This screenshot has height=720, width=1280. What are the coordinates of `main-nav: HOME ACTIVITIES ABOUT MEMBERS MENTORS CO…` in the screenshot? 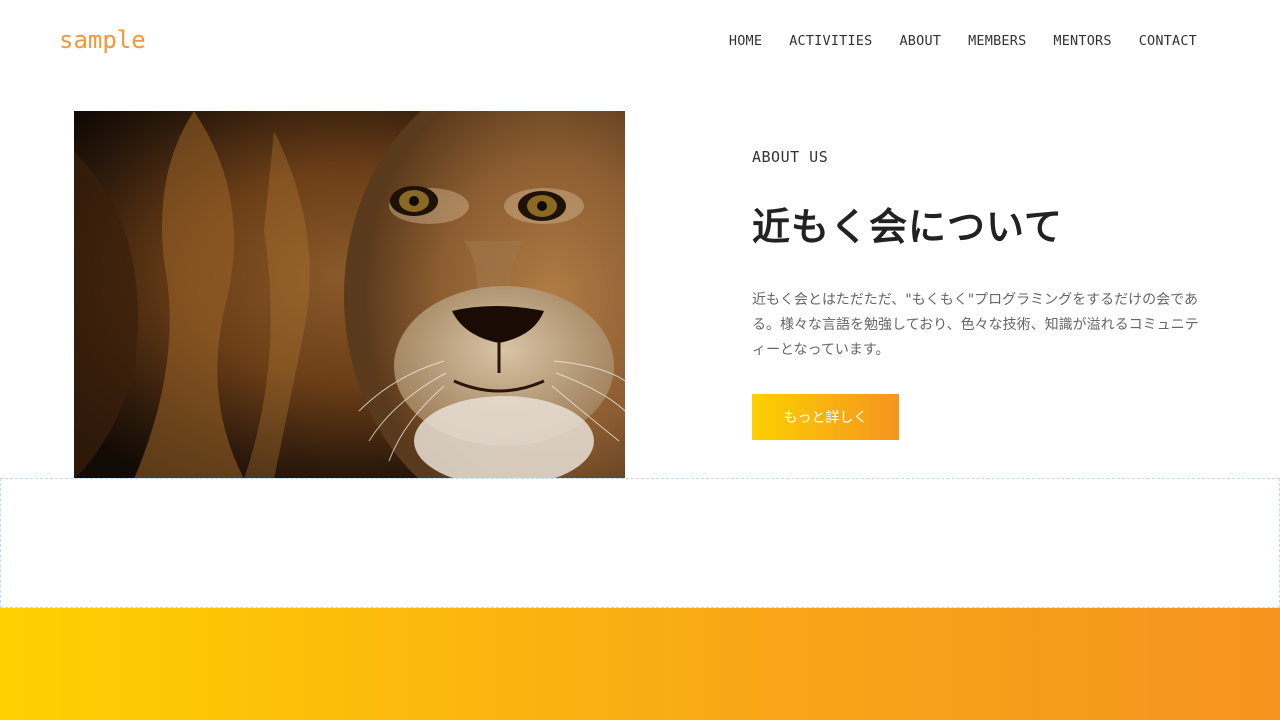 It's located at (963, 41).